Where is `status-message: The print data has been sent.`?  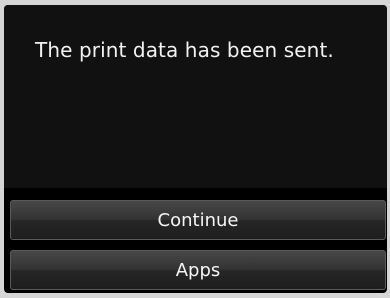
status-message: The print data has been sent. is located at coordinates (184, 50).